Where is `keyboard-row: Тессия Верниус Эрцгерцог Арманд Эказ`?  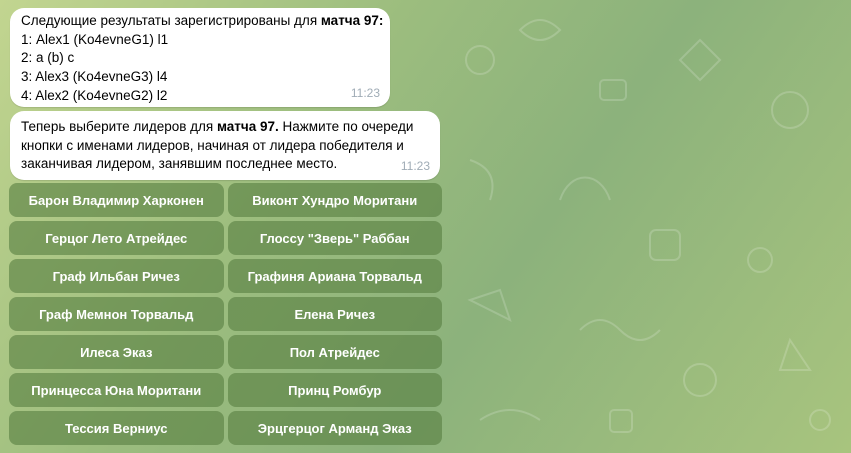
keyboard-row: Тессия Верниус Эрцгерцог Арманд Эказ is located at coordinates (225, 428).